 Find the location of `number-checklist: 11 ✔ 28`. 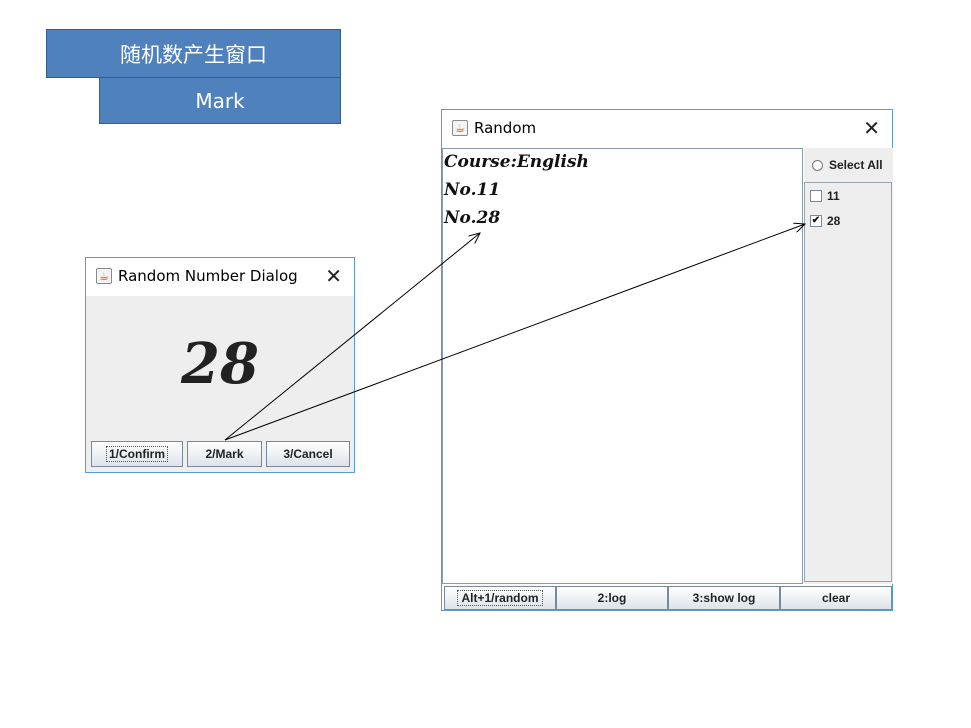

number-checklist: 11 ✔ 28 is located at coordinates (848, 382).